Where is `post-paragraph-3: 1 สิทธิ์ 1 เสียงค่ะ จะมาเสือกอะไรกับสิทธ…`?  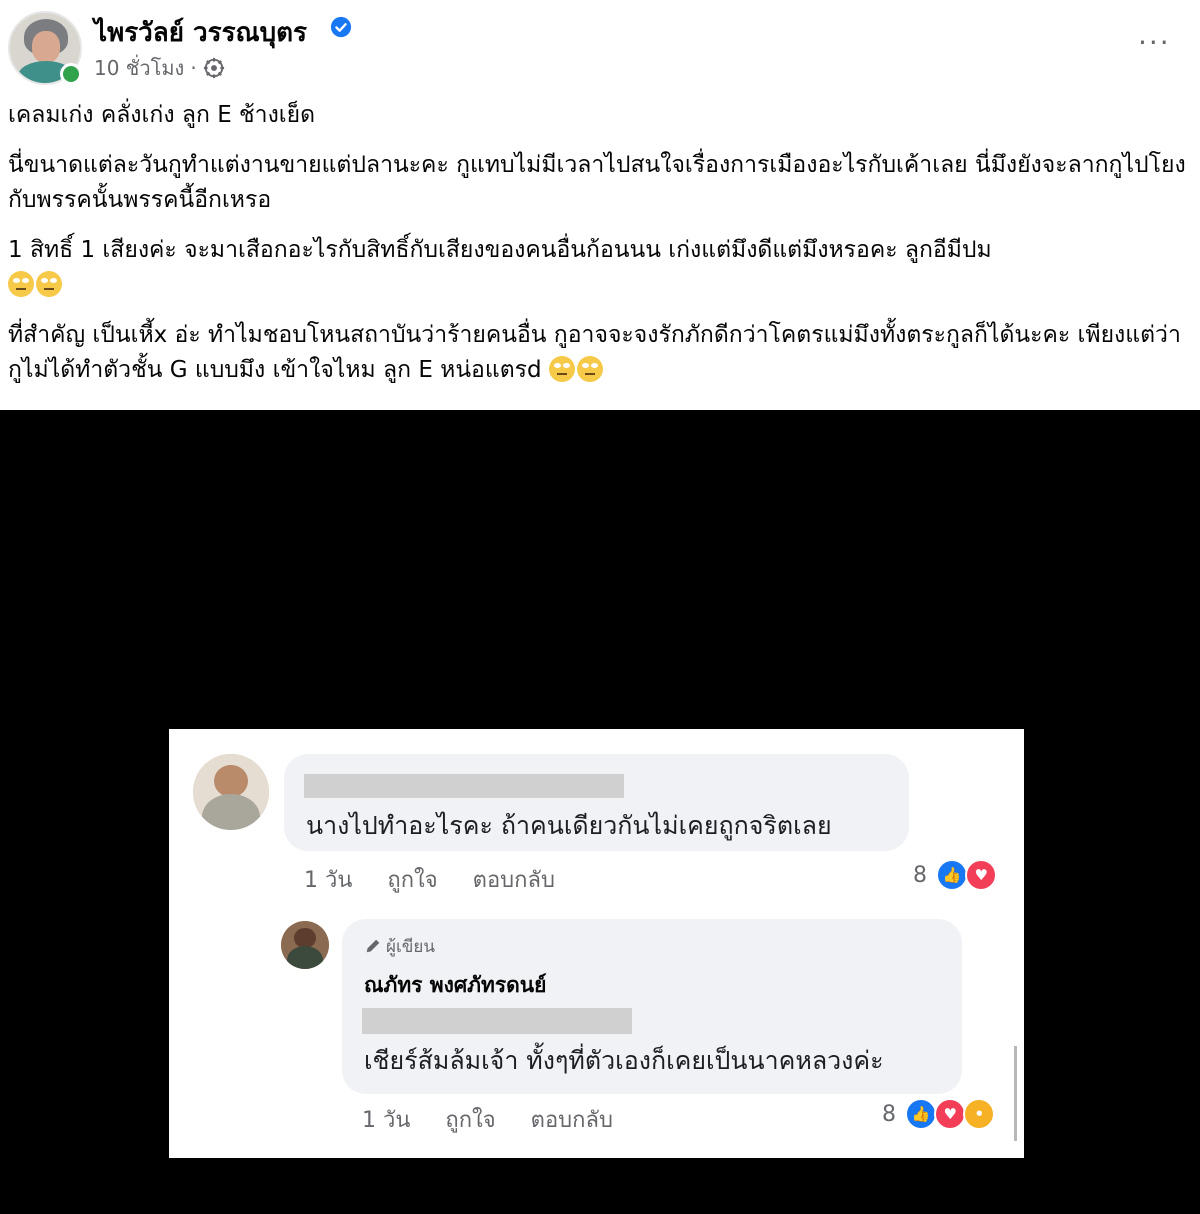 post-paragraph-3: 1 สิทธิ์ 1 เสียงค่ะ จะมาเสือกอะไรกับสิทธ… is located at coordinates (500, 250).